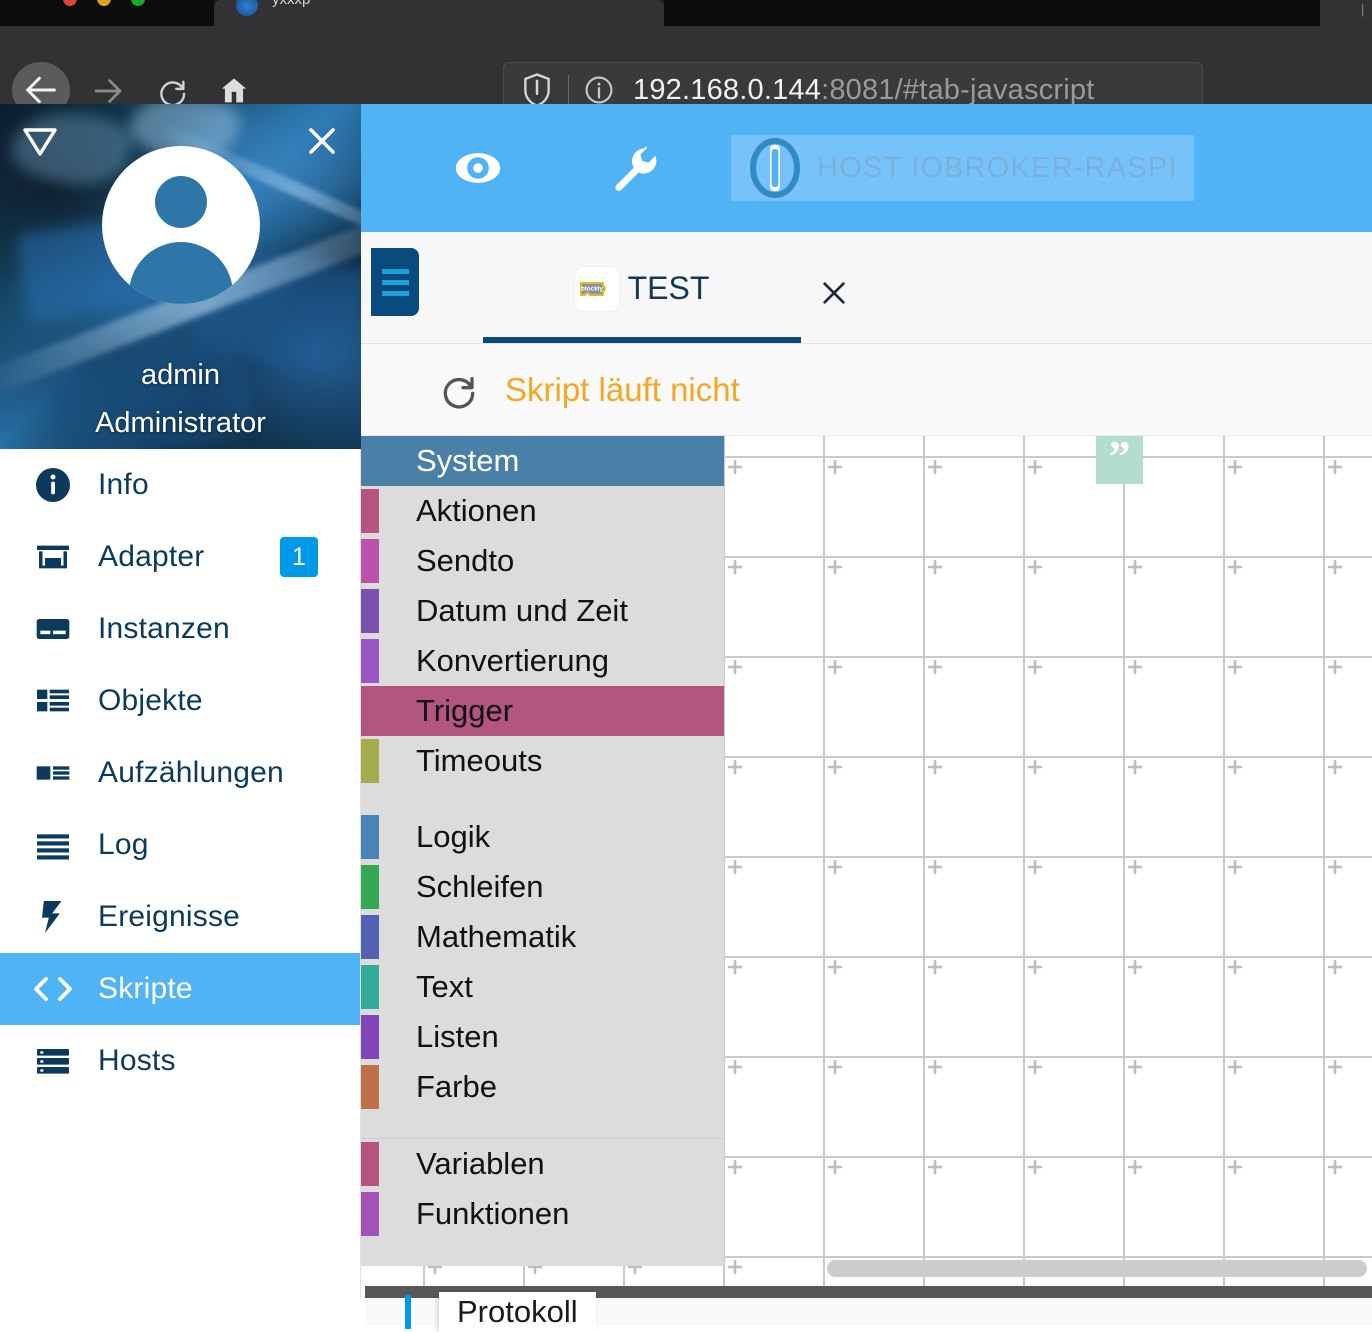  I want to click on store-icon, so click(53, 557).